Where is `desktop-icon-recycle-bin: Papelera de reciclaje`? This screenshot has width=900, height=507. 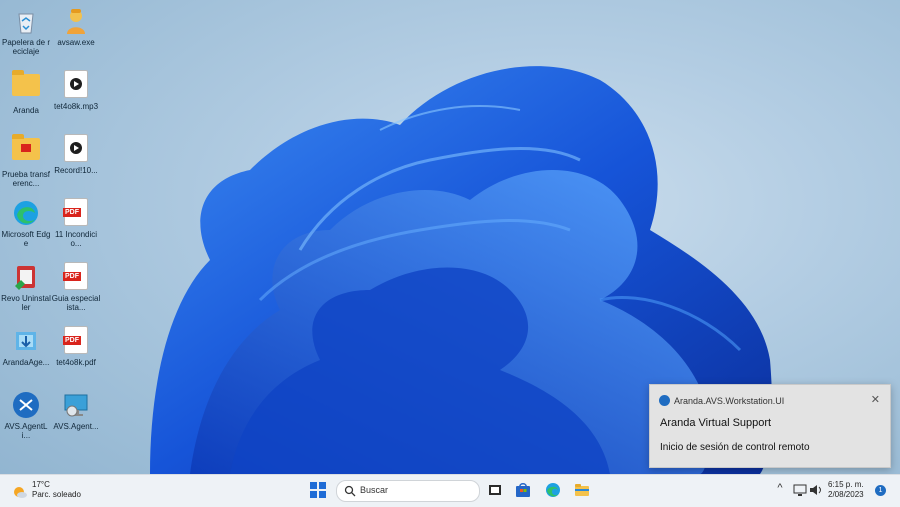
desktop-icon-recycle-bin: Papelera de reciclaje is located at coordinates (26, 31).